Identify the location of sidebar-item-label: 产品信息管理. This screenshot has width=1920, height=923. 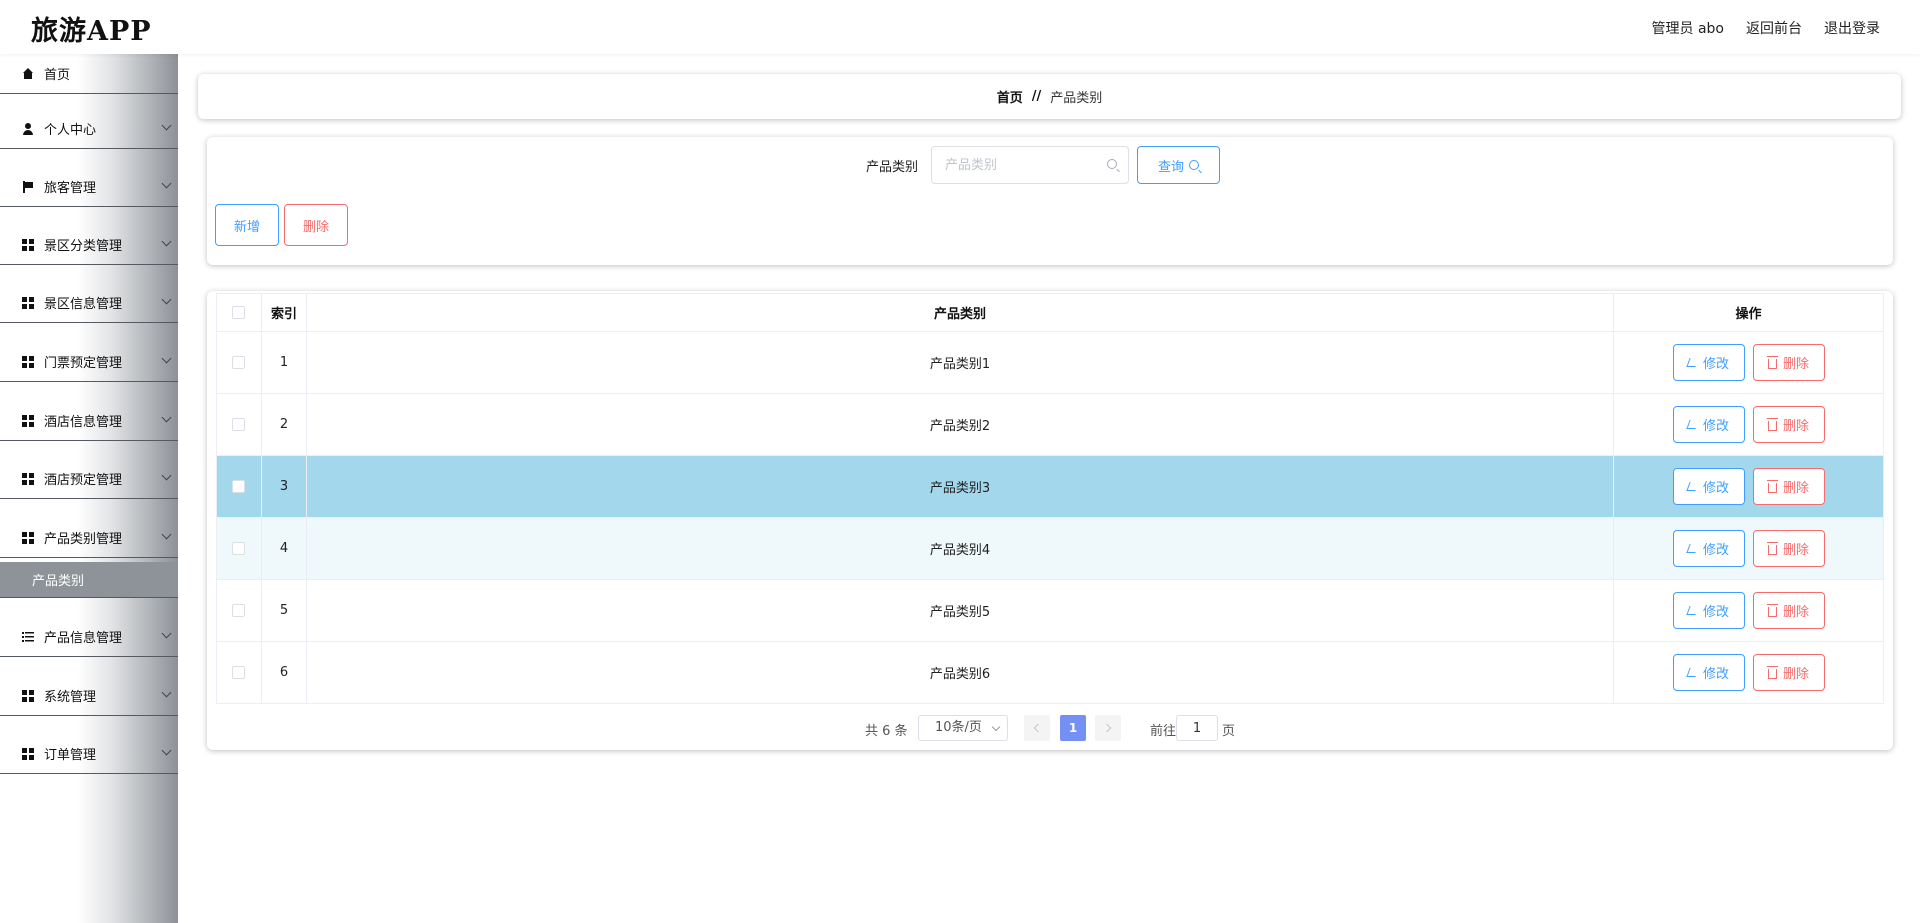
(83, 638).